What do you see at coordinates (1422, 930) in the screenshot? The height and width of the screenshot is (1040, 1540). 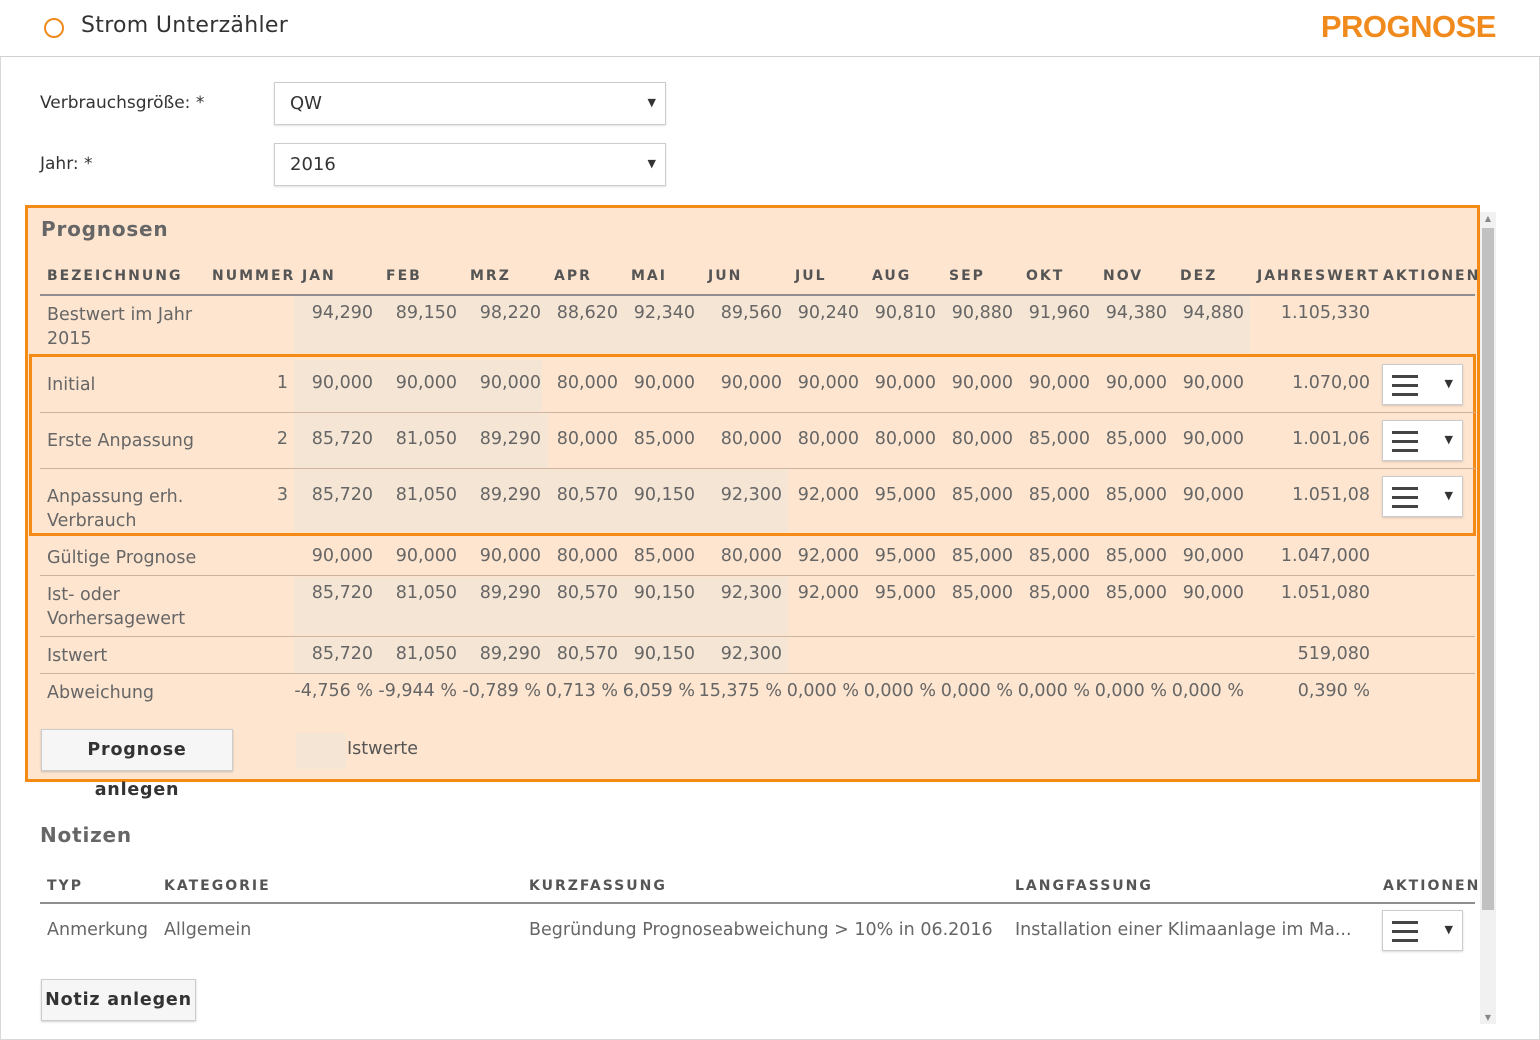 I see `notiz-actions-menu: ▼` at bounding box center [1422, 930].